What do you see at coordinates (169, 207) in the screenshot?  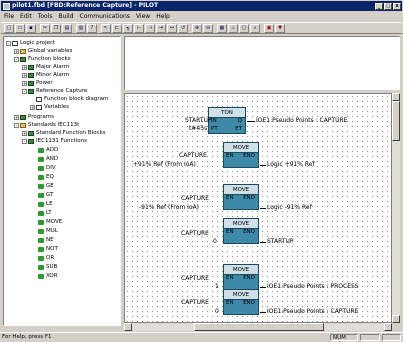 I see `move-in-variable: -91% Ref (From IoA)` at bounding box center [169, 207].